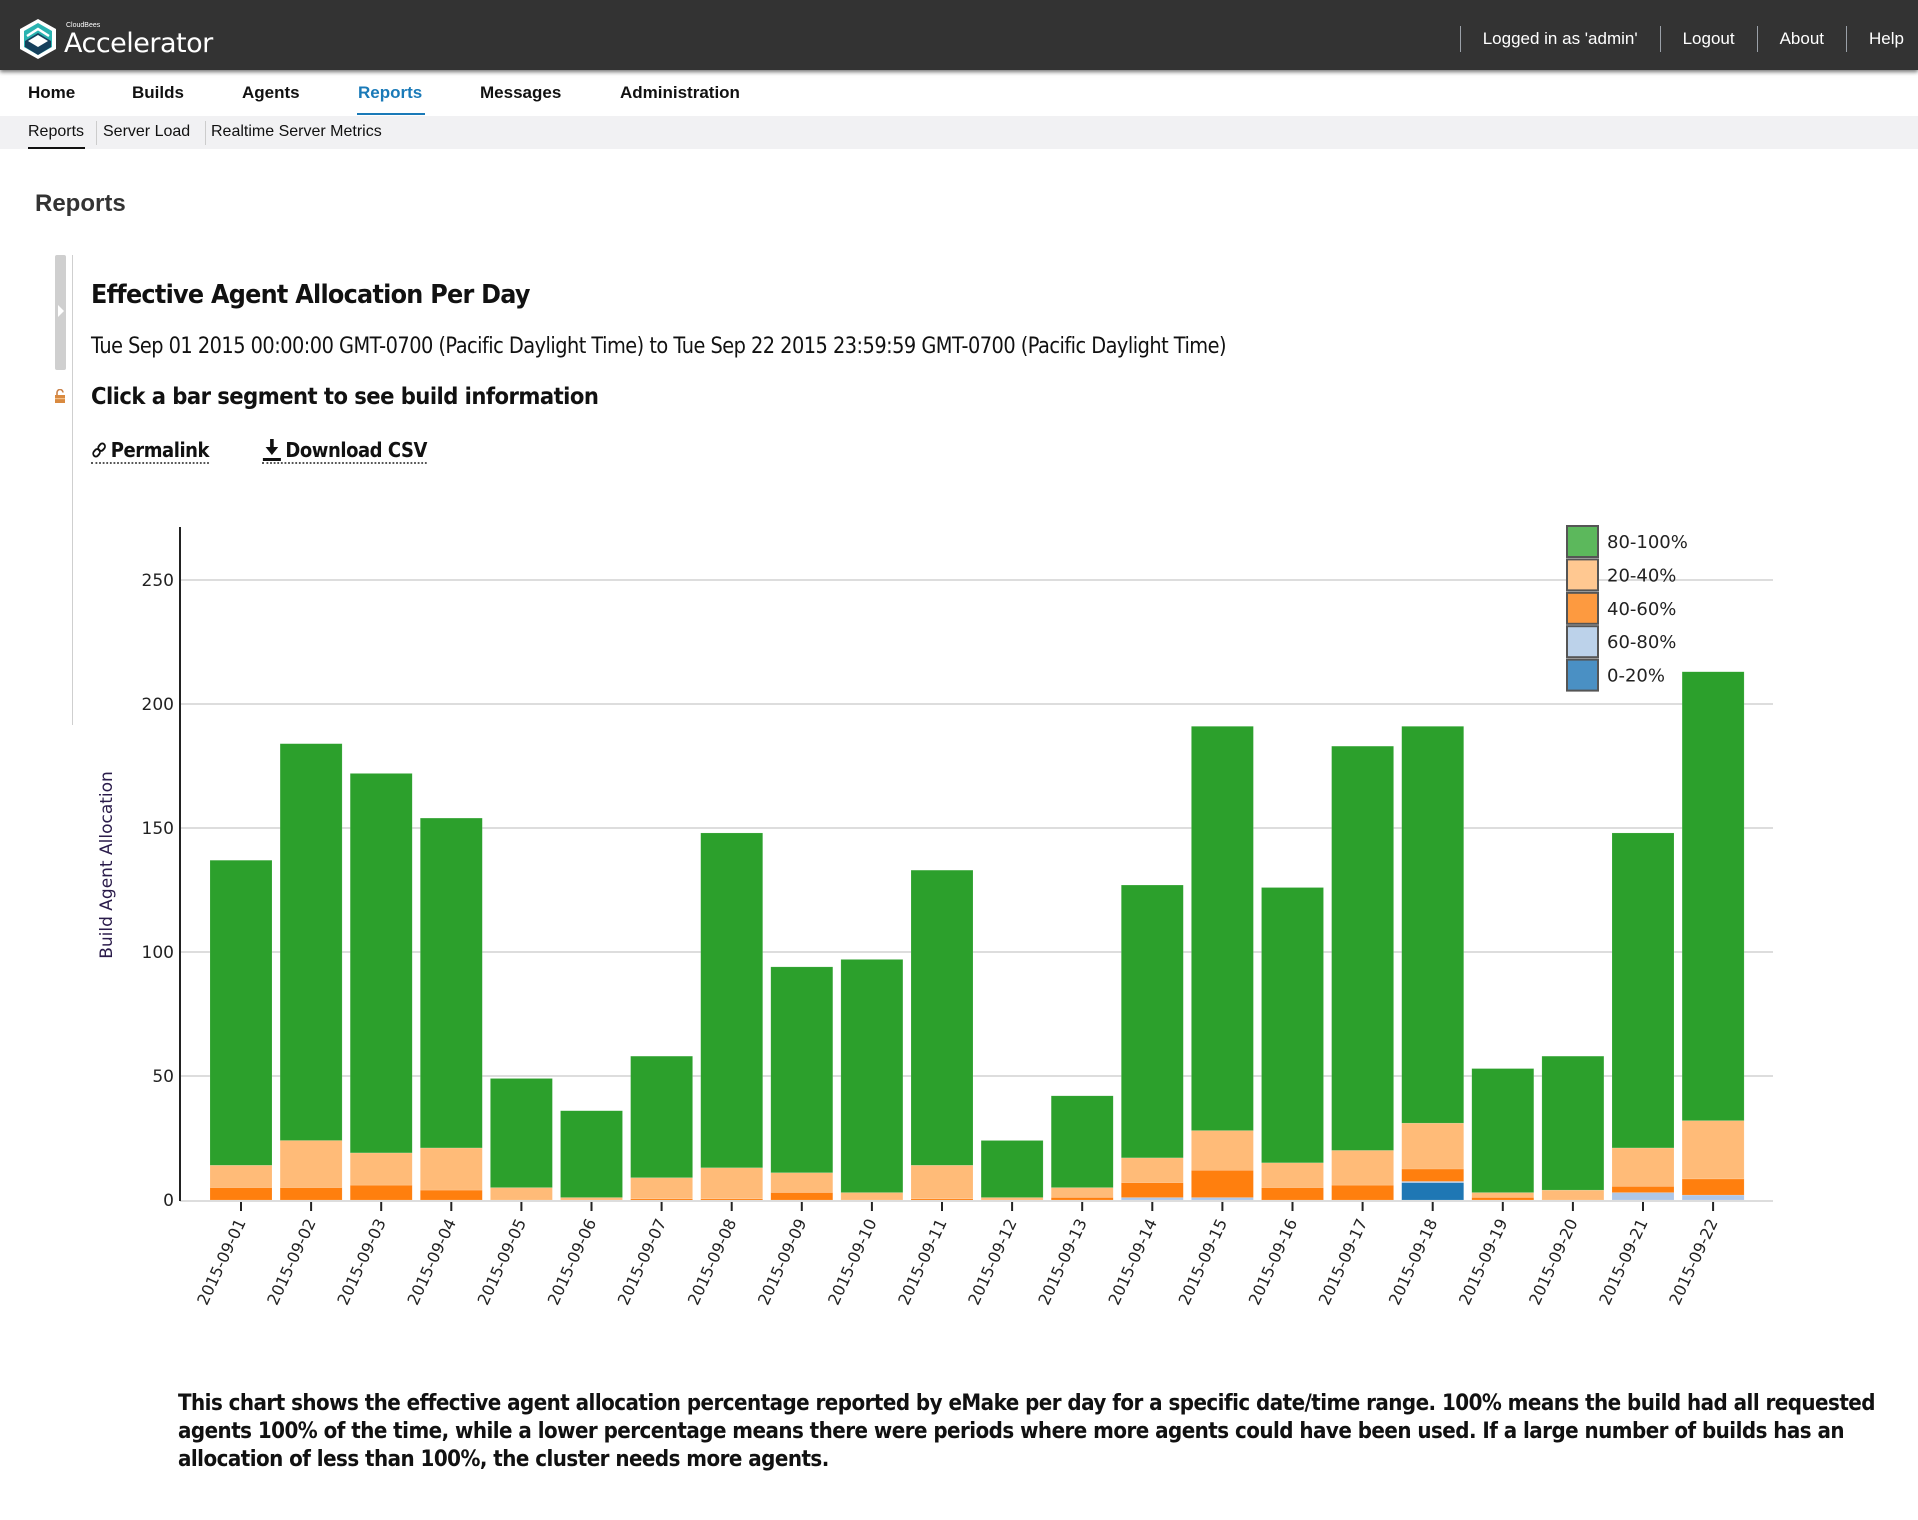 This screenshot has height=1520, width=1918. What do you see at coordinates (782, 1262) in the screenshot?
I see `x-tick-label: 2015-09-09` at bounding box center [782, 1262].